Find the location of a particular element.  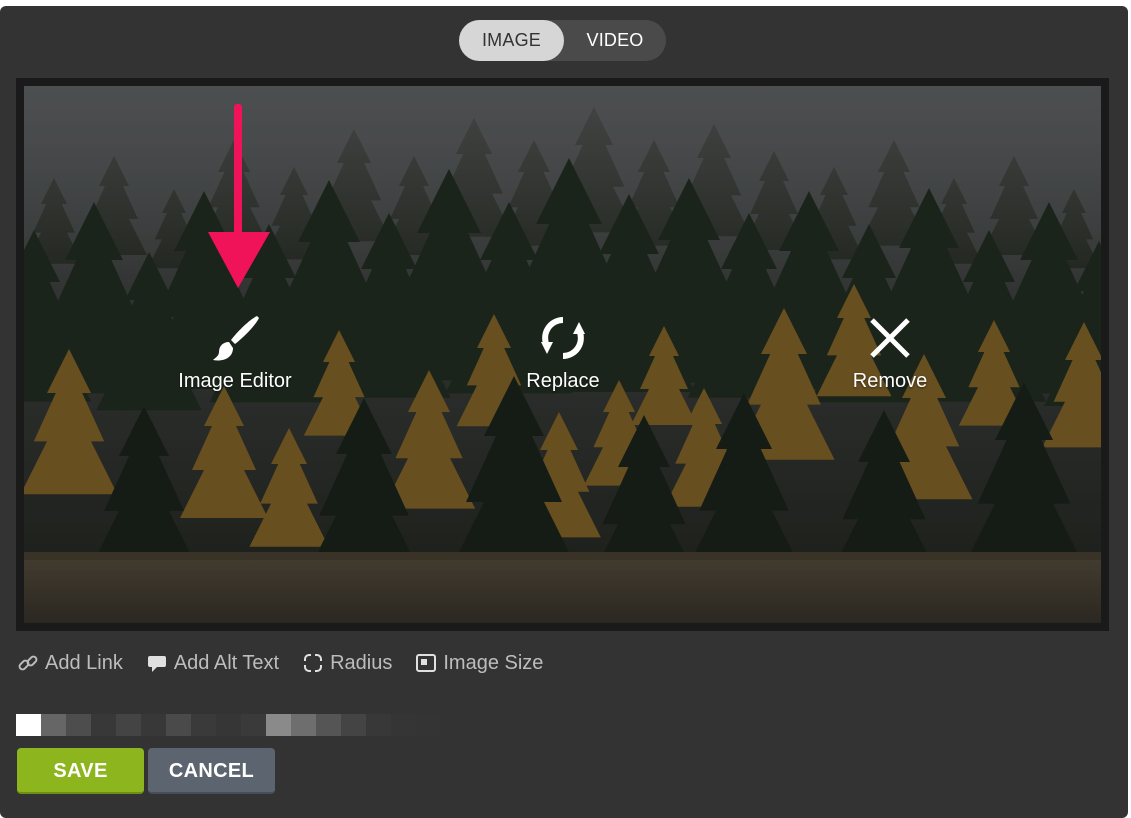

link-icon is located at coordinates (28, 663).